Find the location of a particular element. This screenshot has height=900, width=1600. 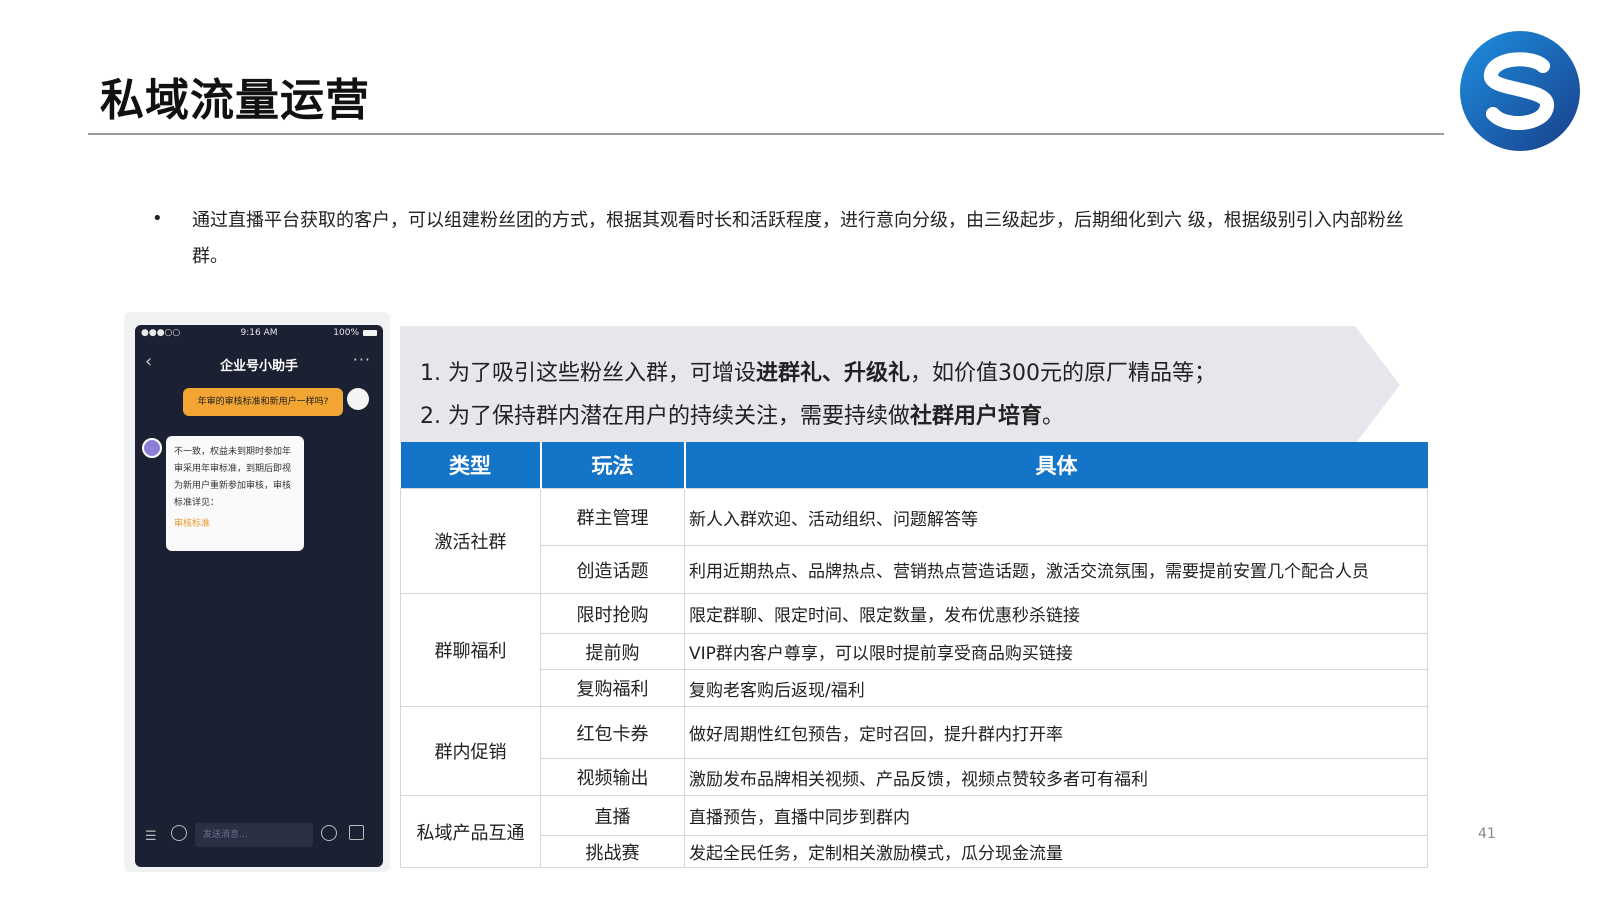

detail-cell: 直播预告，直播中同步到群内 is located at coordinates (1056, 815).